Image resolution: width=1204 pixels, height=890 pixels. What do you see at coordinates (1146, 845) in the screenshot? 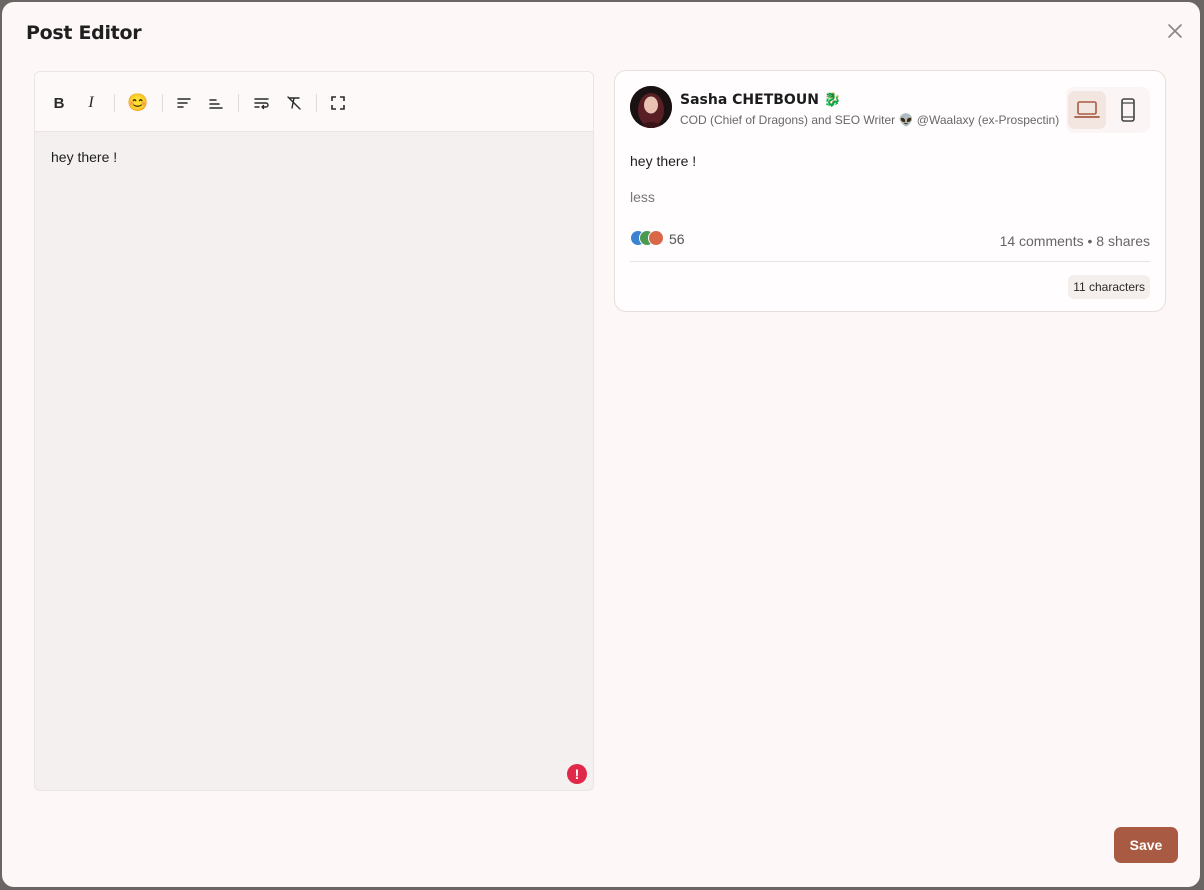
I see `save-button: Save` at bounding box center [1146, 845].